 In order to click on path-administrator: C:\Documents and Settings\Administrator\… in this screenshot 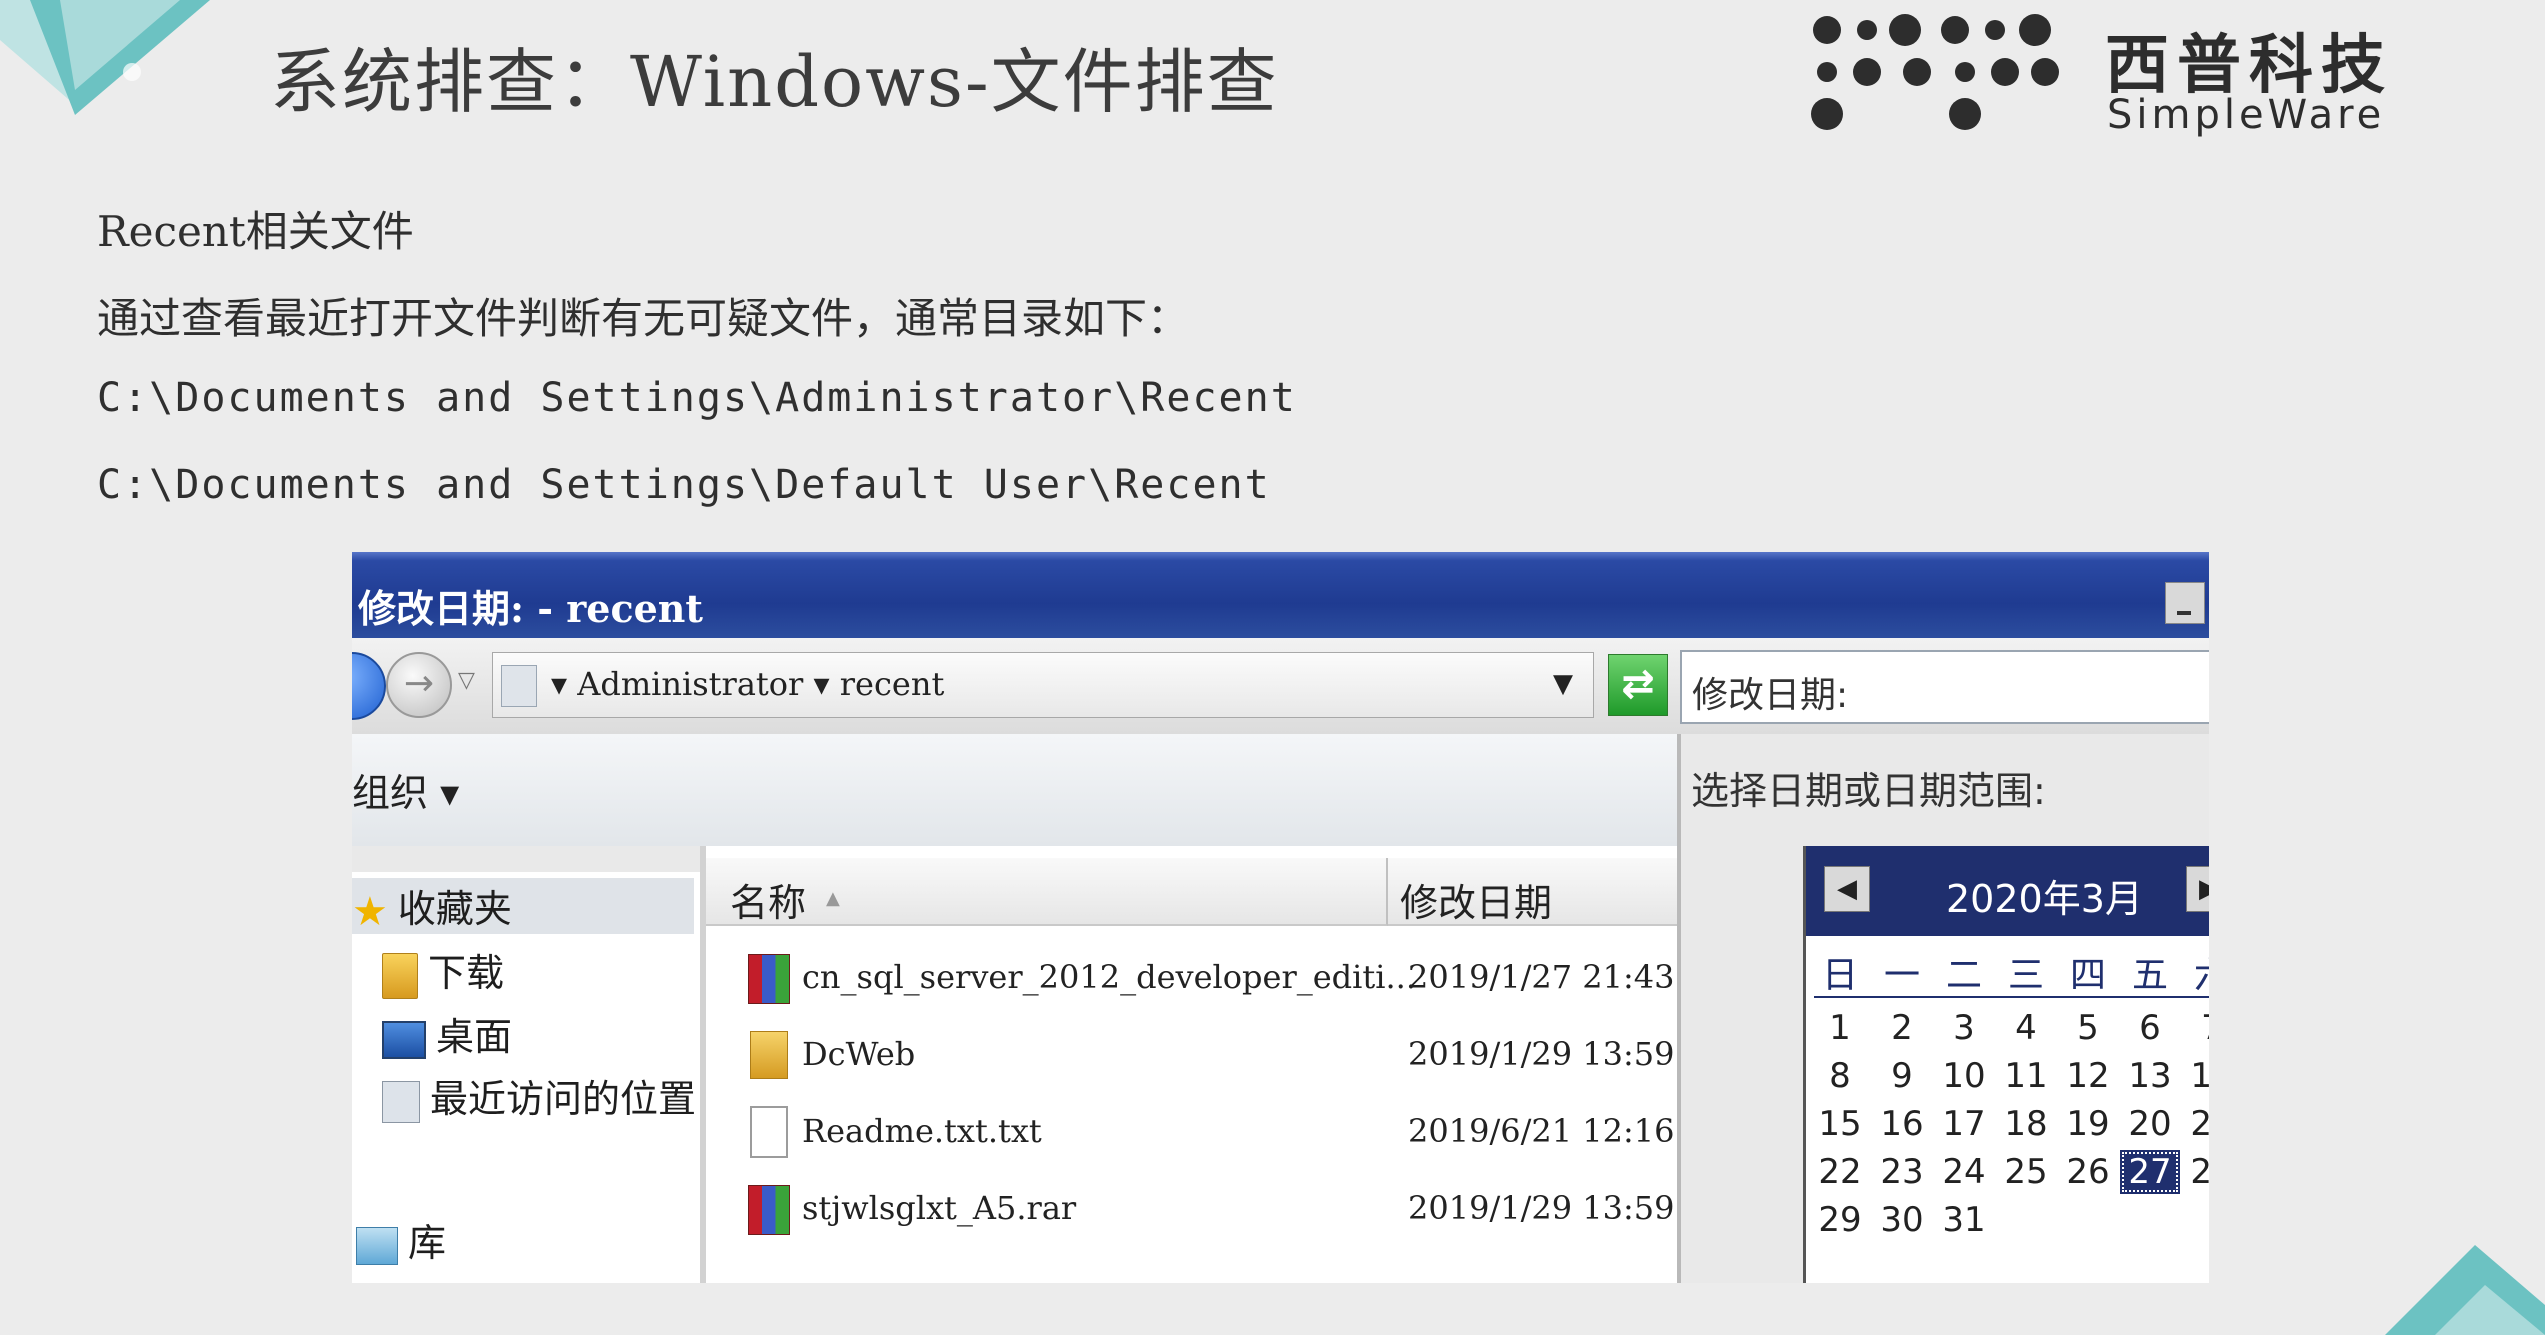, I will do `click(697, 398)`.